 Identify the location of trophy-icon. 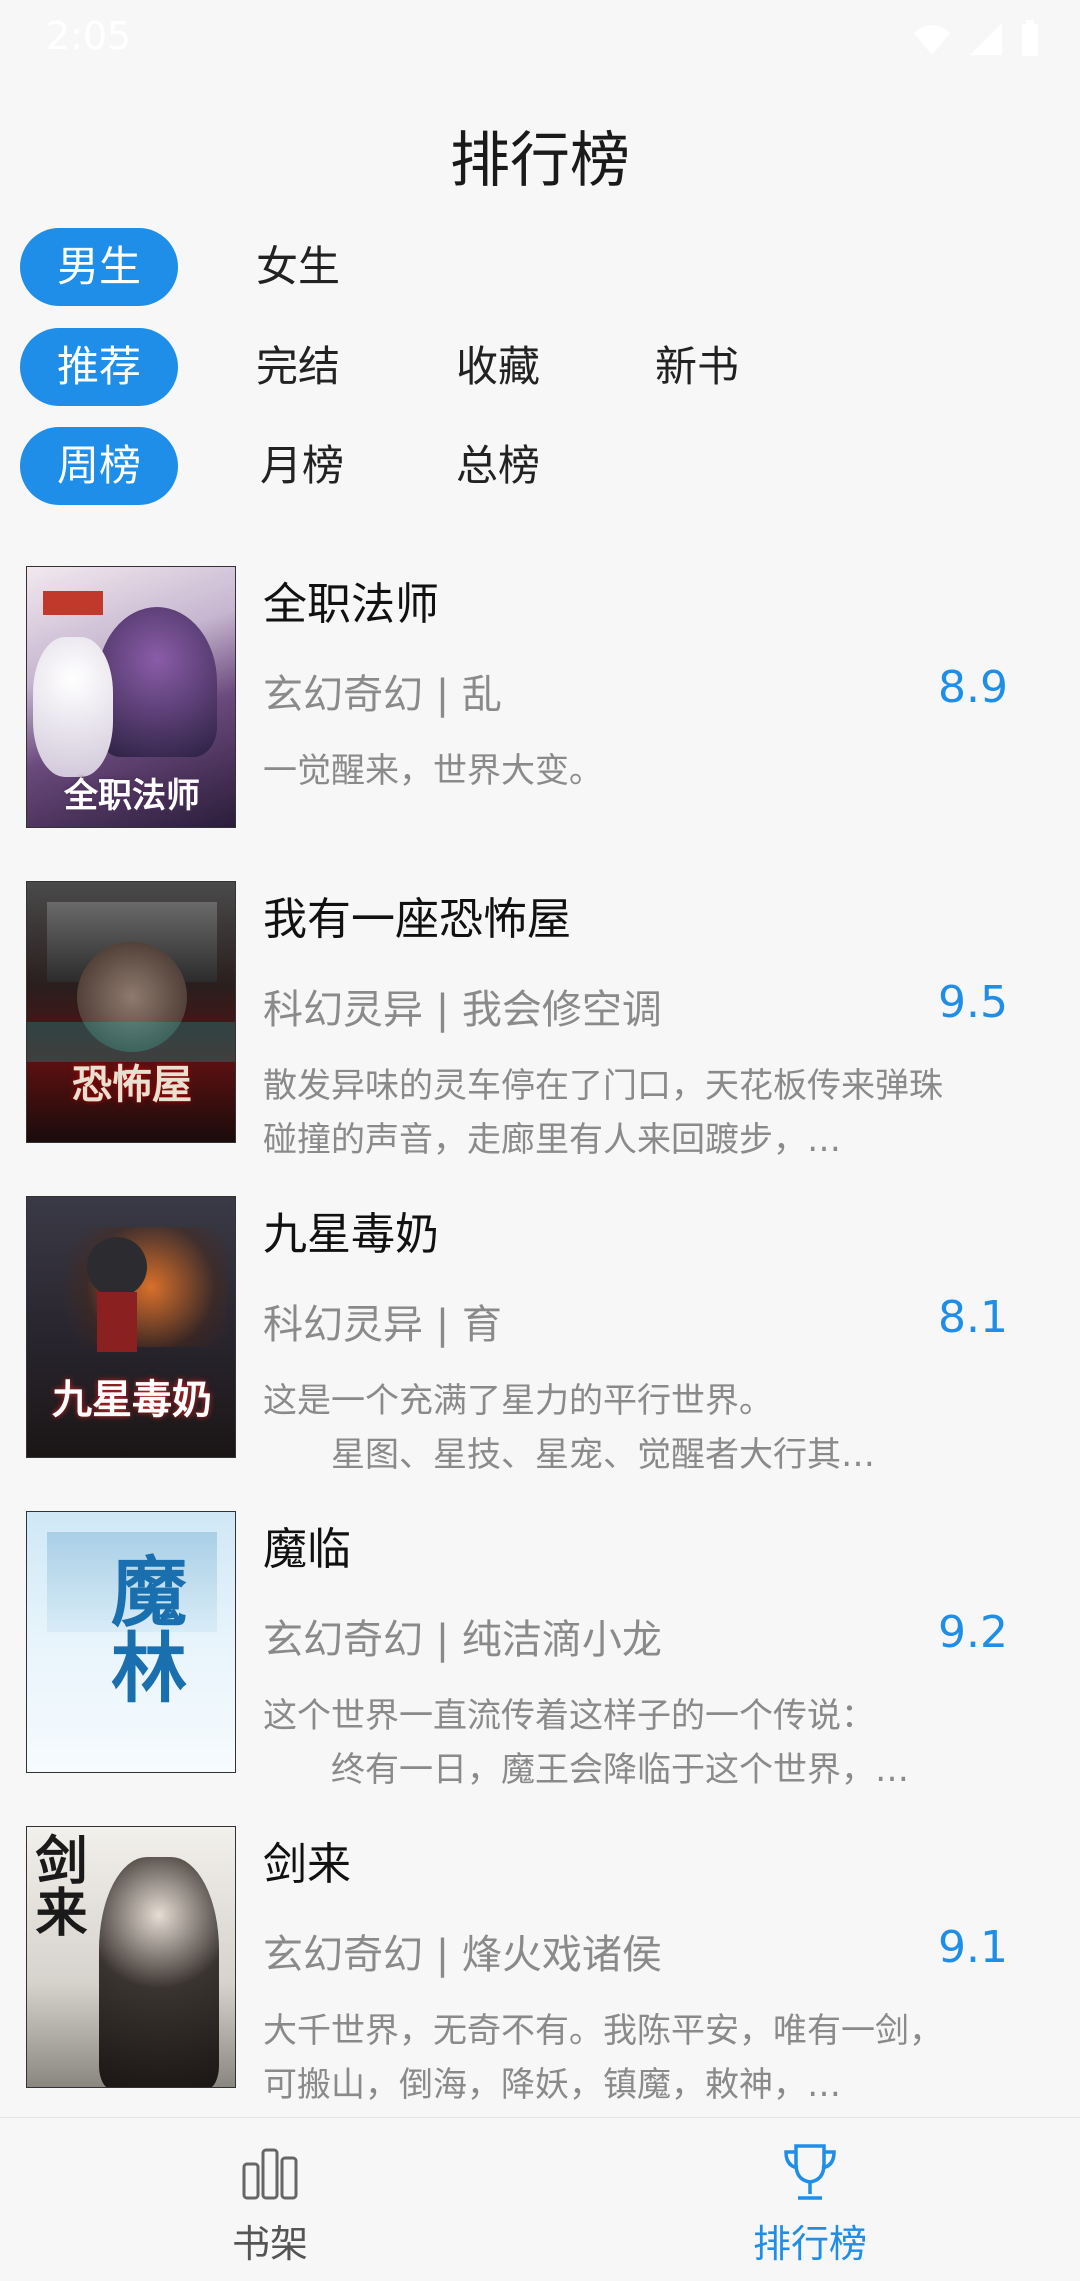
(810, 2172).